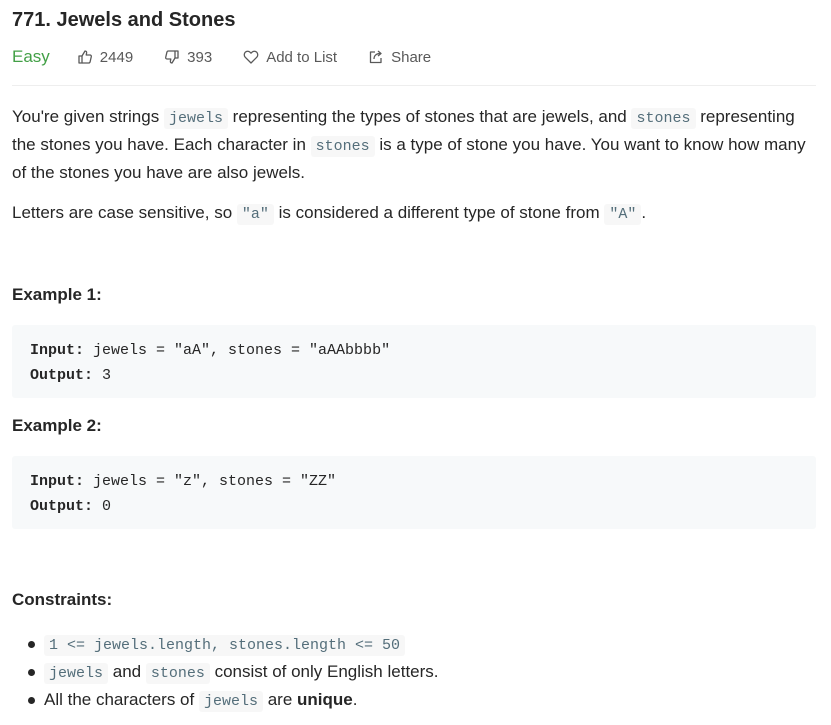  Describe the element at coordinates (237, 350) in the screenshot. I see `input-value: jewels = "aA", stones = "aAAbbbb"` at that location.